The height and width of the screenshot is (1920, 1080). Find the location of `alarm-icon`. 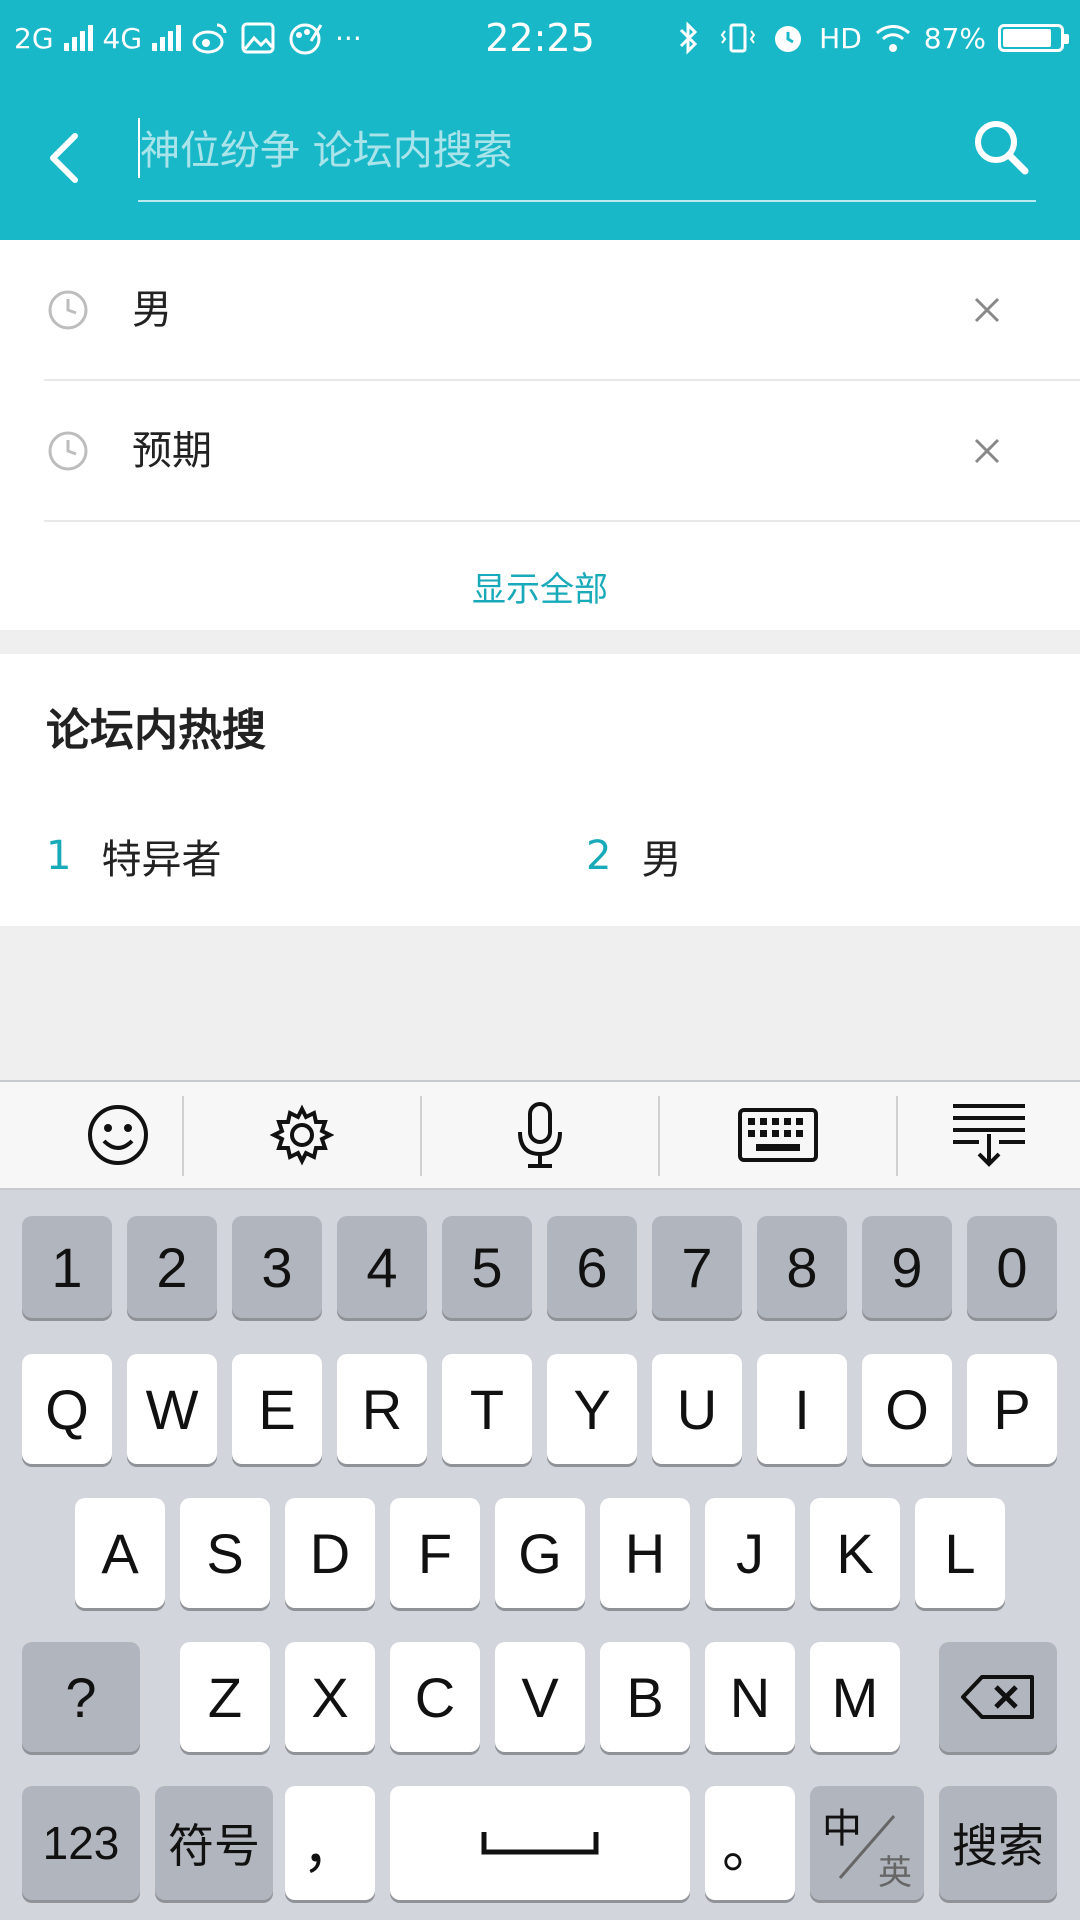

alarm-icon is located at coordinates (788, 39).